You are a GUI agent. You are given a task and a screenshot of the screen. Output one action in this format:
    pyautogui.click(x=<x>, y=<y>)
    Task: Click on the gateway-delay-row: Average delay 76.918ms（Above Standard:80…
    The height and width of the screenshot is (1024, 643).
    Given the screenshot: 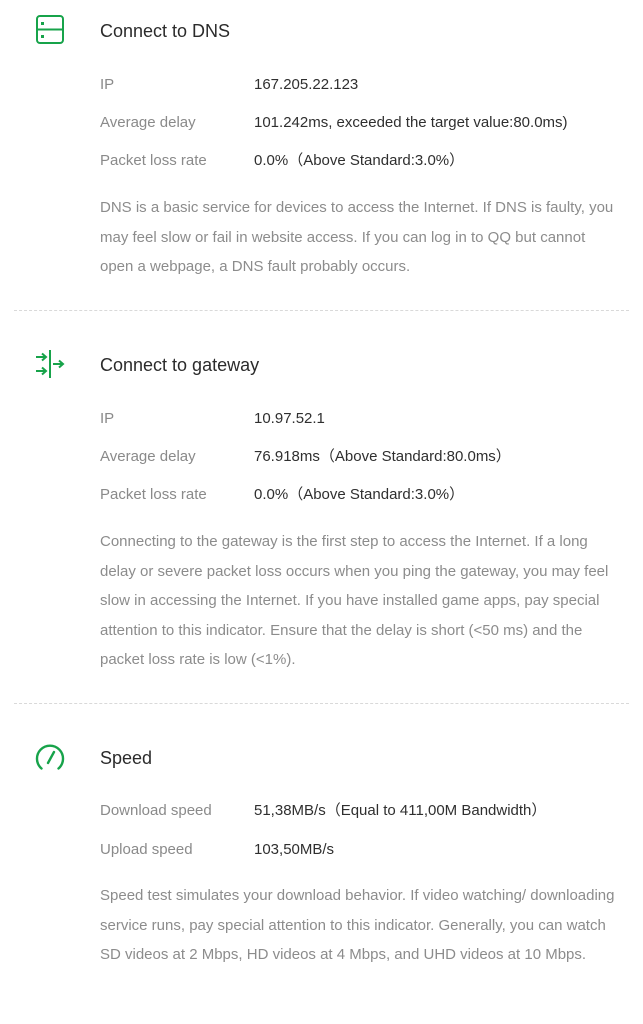 What is the action you would take?
    pyautogui.click(x=321, y=457)
    